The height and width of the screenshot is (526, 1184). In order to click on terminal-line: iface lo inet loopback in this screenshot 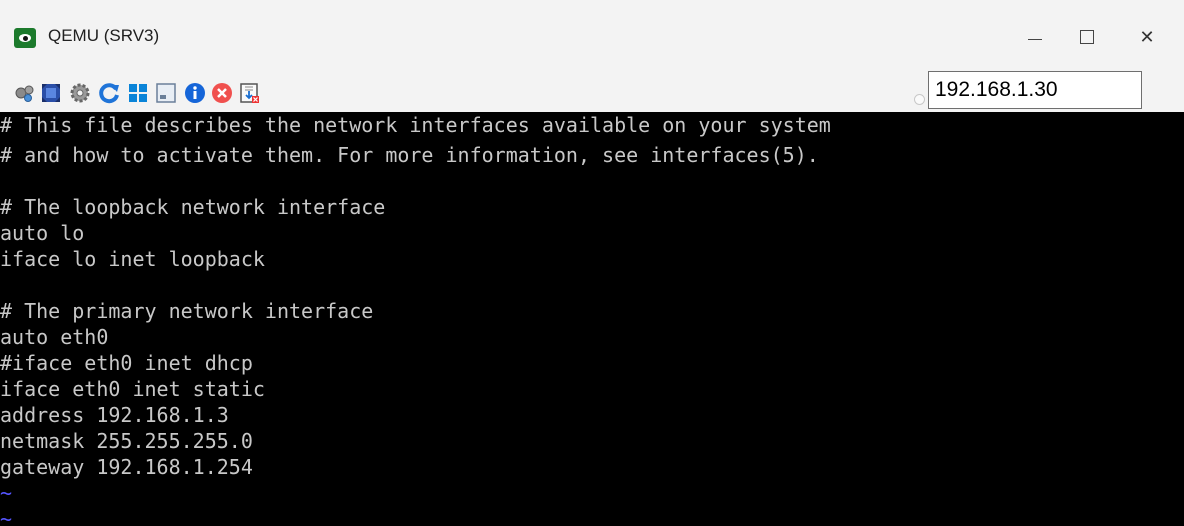, I will do `click(132, 259)`.